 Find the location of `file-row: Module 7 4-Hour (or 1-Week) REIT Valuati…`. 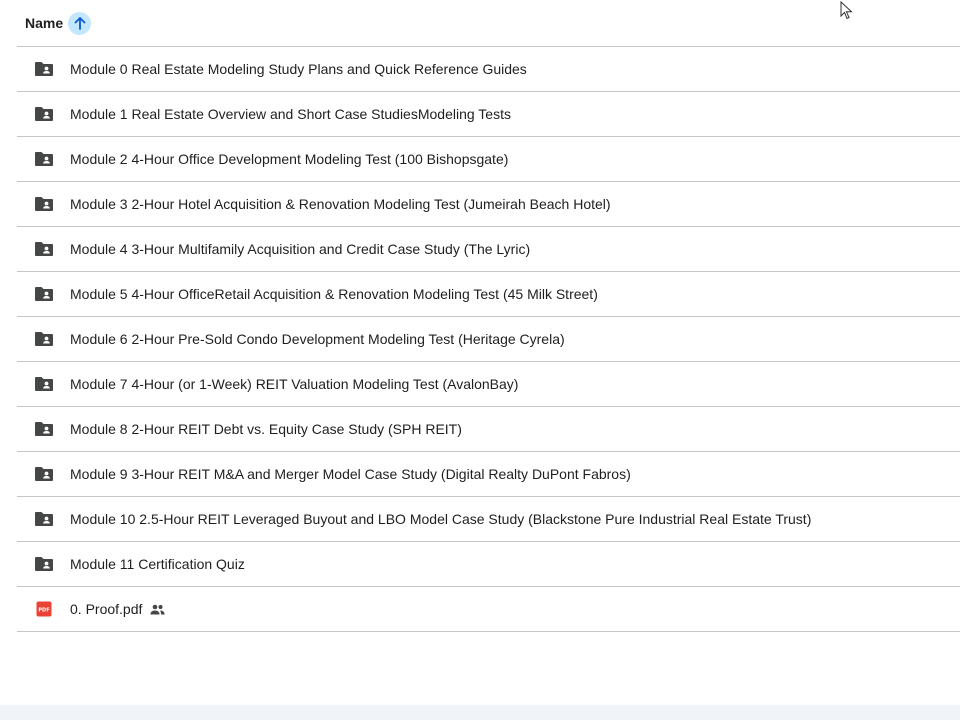

file-row: Module 7 4-Hour (or 1-Week) REIT Valuati… is located at coordinates (488, 384).